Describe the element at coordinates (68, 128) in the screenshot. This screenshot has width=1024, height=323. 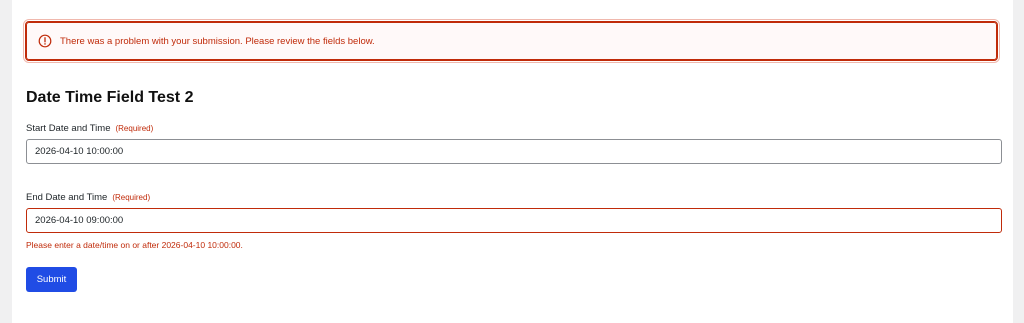
I see `start-datetime-label-text: Start Date and Time` at that location.